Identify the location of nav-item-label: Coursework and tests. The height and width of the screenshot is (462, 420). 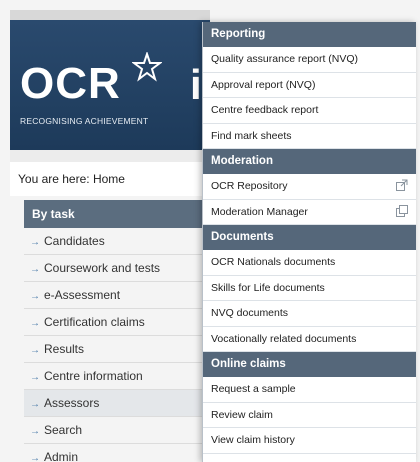
(102, 268).